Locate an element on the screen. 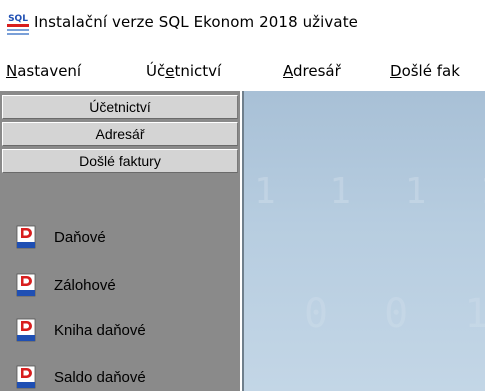 This screenshot has height=391, width=485. menu-adresar-mnemonic: A is located at coordinates (288, 71).